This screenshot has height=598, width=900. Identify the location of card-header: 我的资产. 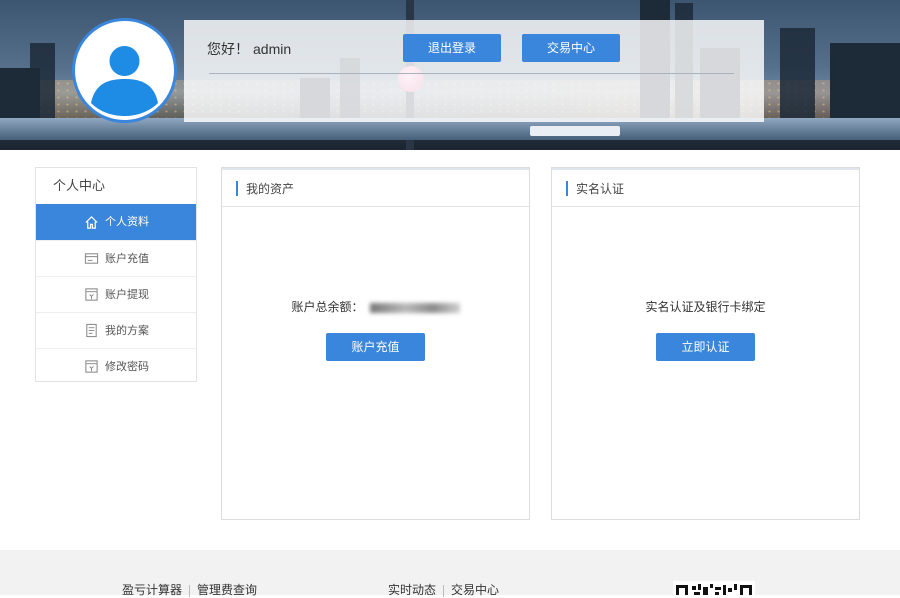
(375, 187).